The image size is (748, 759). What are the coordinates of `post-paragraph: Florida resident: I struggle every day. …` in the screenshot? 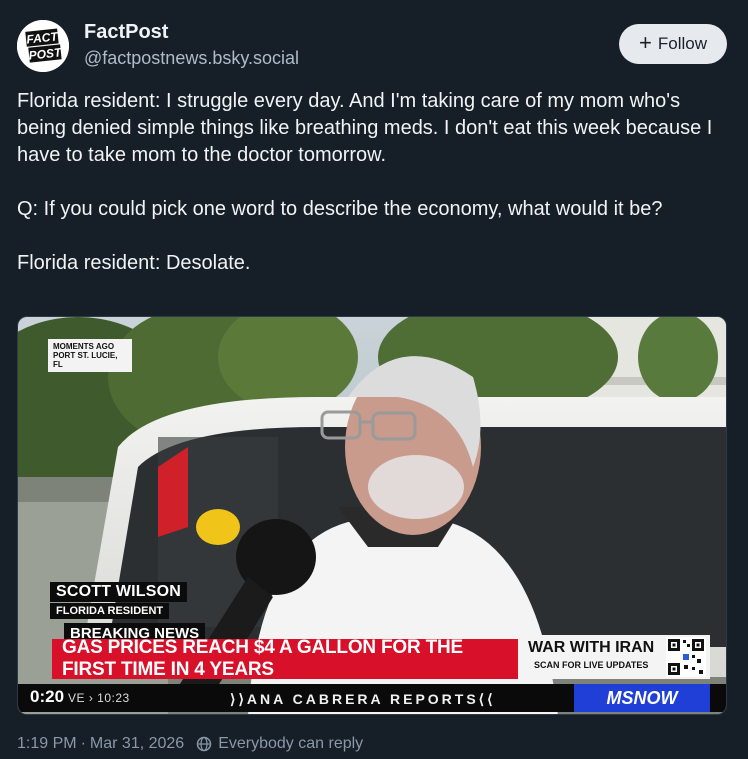 It's located at (365, 128).